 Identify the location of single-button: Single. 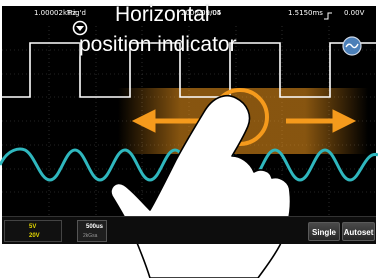
(324, 231).